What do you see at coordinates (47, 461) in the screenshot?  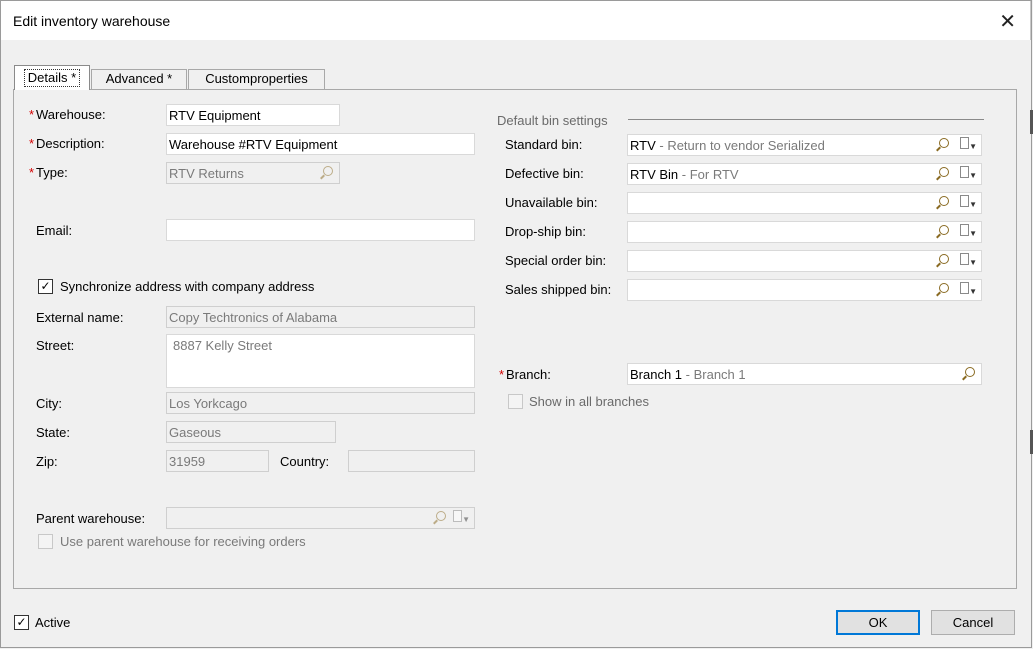 I see `zip-label: Zip:` at bounding box center [47, 461].